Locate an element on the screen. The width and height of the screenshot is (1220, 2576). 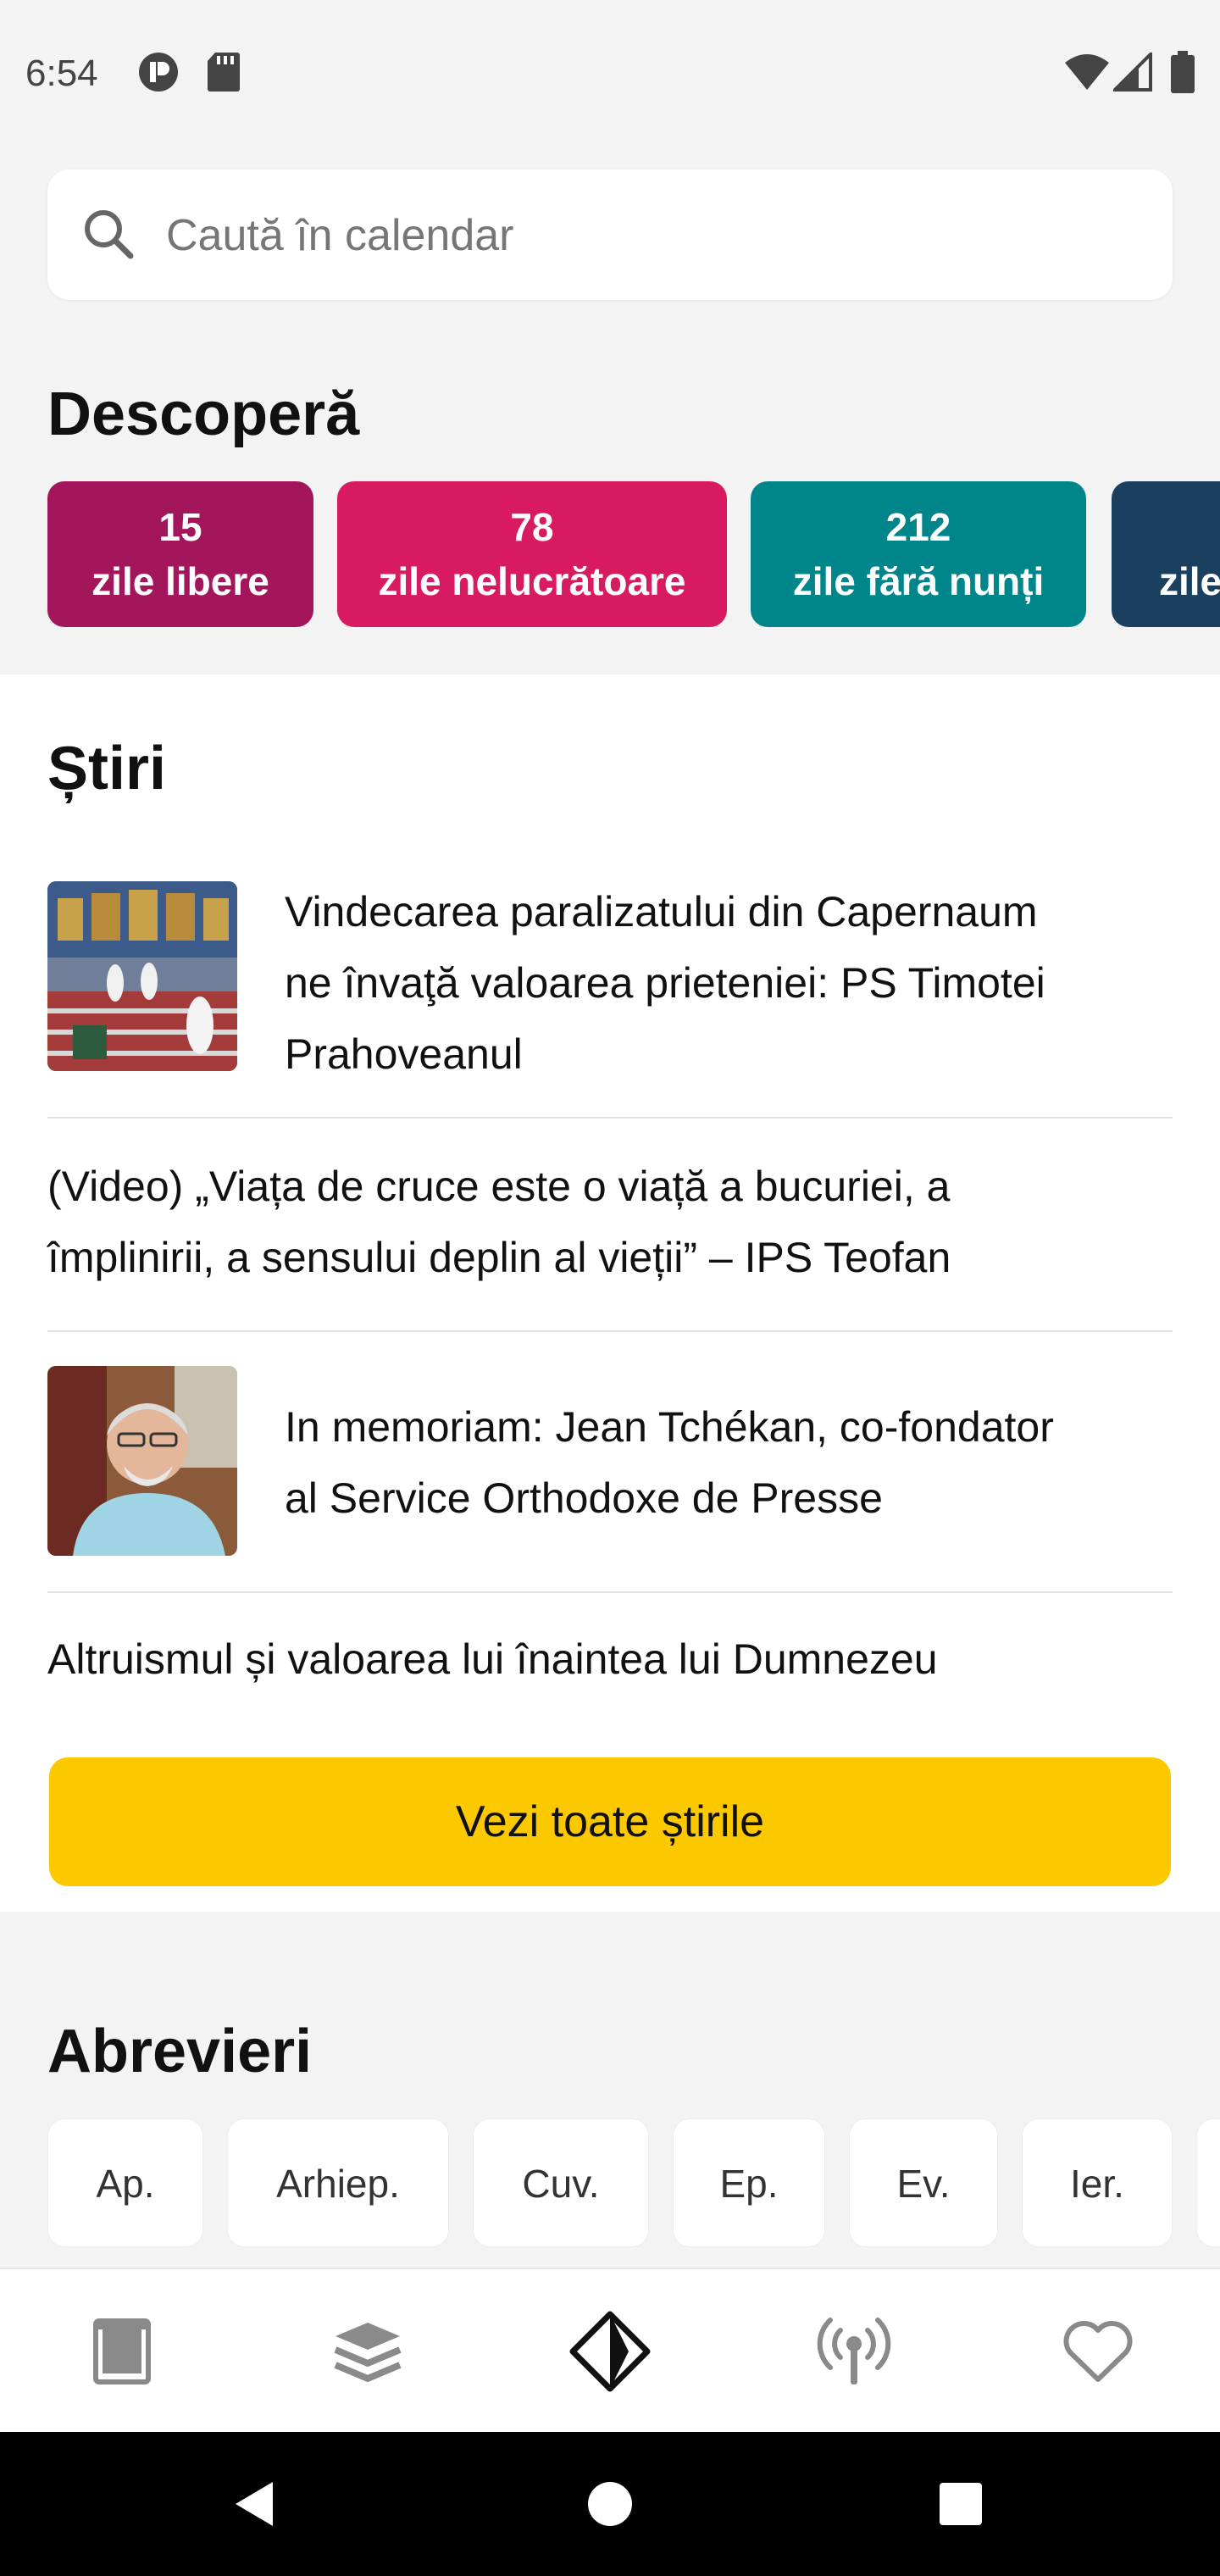
sd-card-icon is located at coordinates (224, 74).